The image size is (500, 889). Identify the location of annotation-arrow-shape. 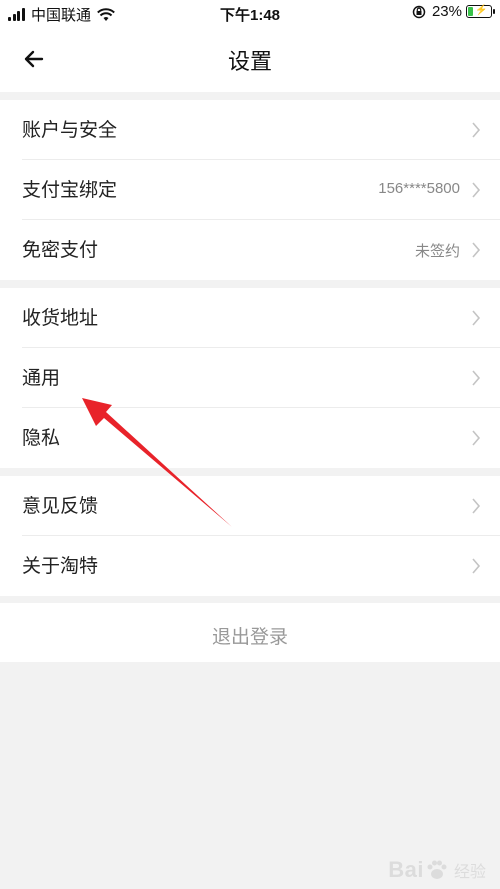
(157, 462).